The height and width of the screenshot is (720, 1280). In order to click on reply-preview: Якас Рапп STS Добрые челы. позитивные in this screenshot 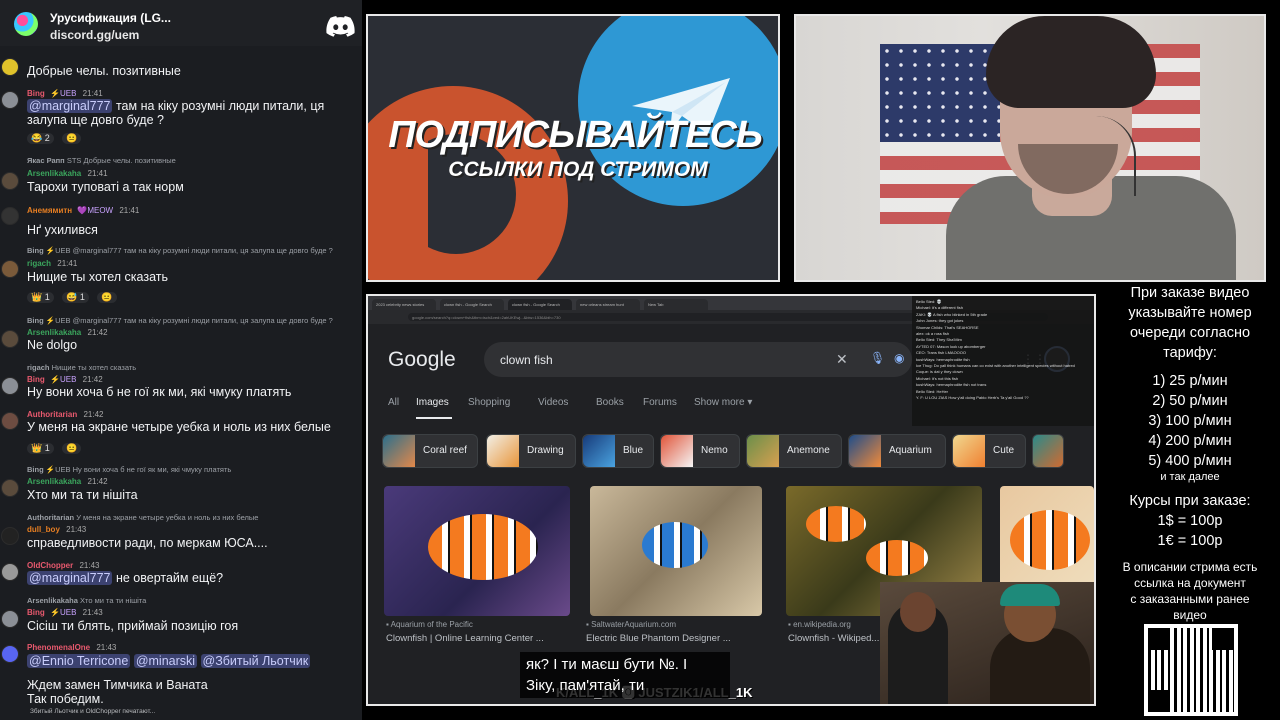, I will do `click(101, 160)`.